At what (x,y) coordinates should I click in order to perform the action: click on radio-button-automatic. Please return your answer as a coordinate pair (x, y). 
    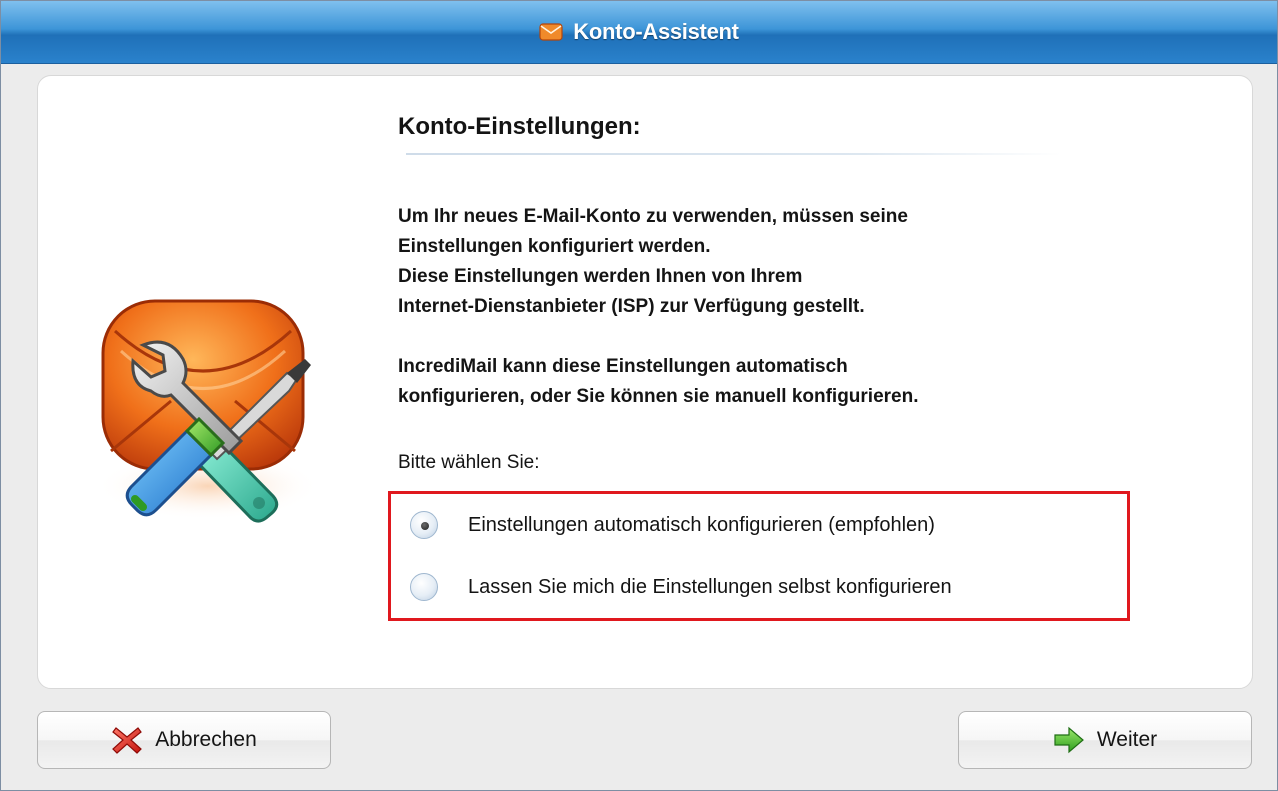
    Looking at the image, I should click on (424, 525).